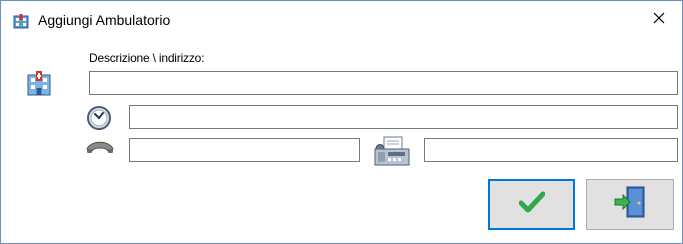 The image size is (683, 244). Describe the element at coordinates (551, 150) in the screenshot. I see `fax-input` at that location.